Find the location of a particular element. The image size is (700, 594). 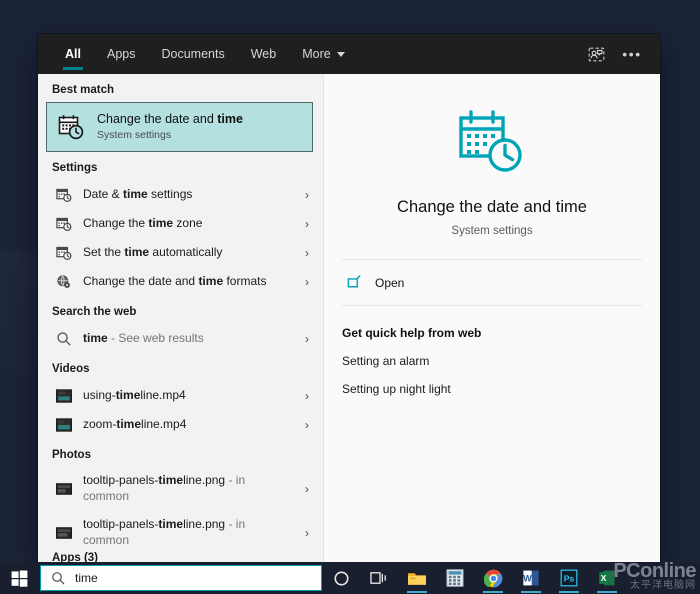

result-item-label: Change the date and time formats is located at coordinates (175, 280).